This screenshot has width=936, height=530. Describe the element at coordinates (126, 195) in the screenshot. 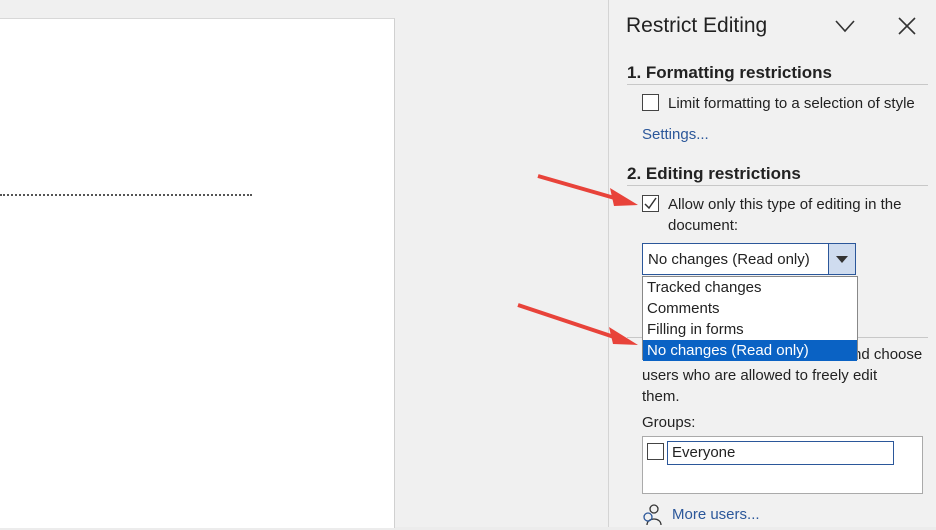

I see `dotted-line` at that location.